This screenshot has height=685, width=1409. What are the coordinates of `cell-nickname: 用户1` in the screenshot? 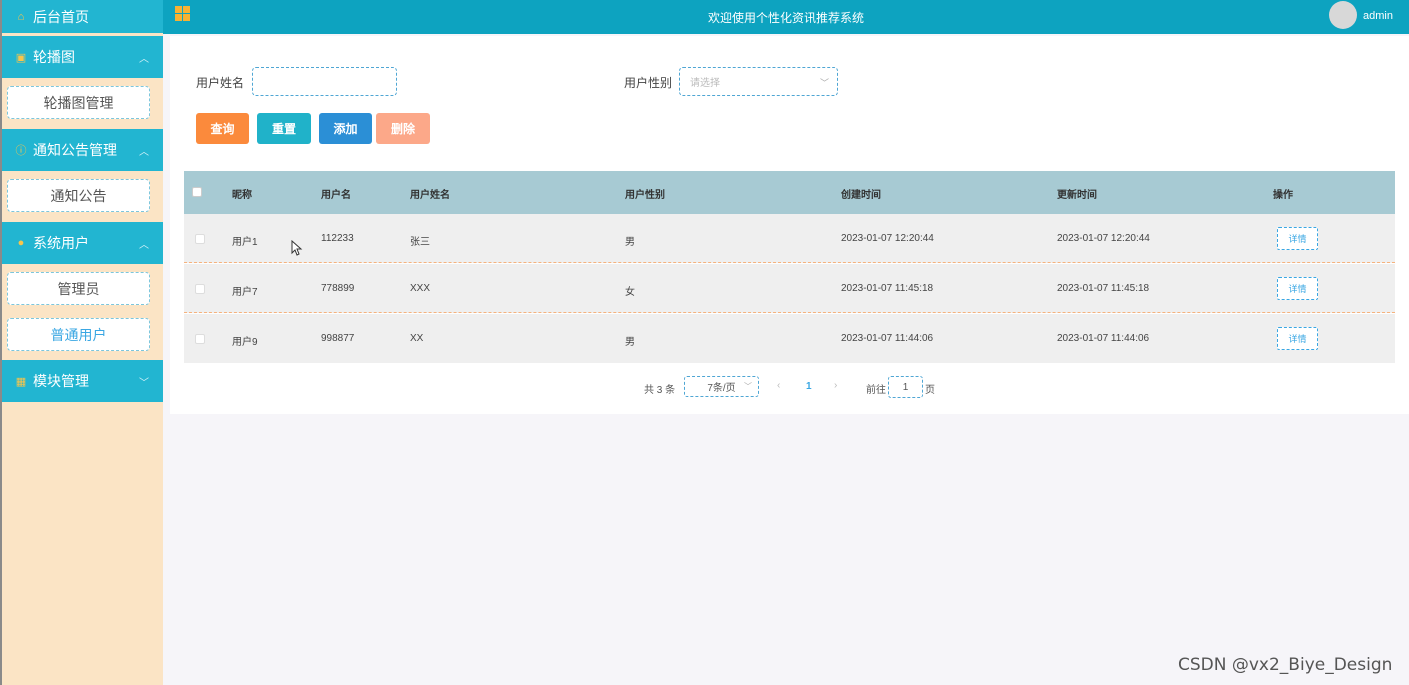 It's located at (245, 242).